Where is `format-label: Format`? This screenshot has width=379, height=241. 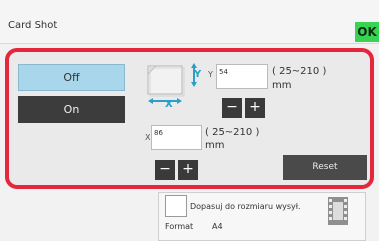
format-label: Format is located at coordinates (179, 226).